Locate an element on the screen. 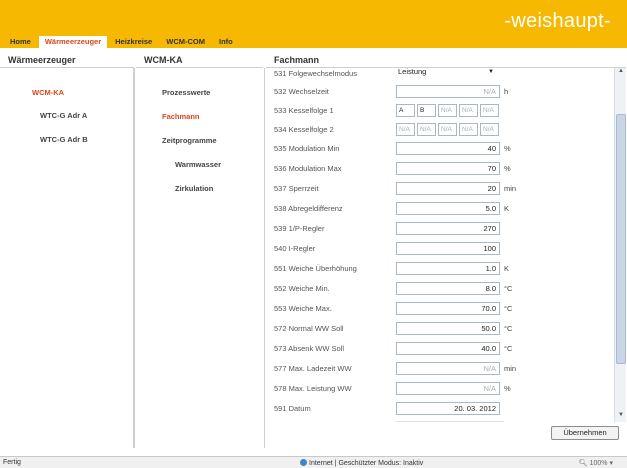  menu-item-zeitprogramme: Zeitprogramme is located at coordinates (189, 140).